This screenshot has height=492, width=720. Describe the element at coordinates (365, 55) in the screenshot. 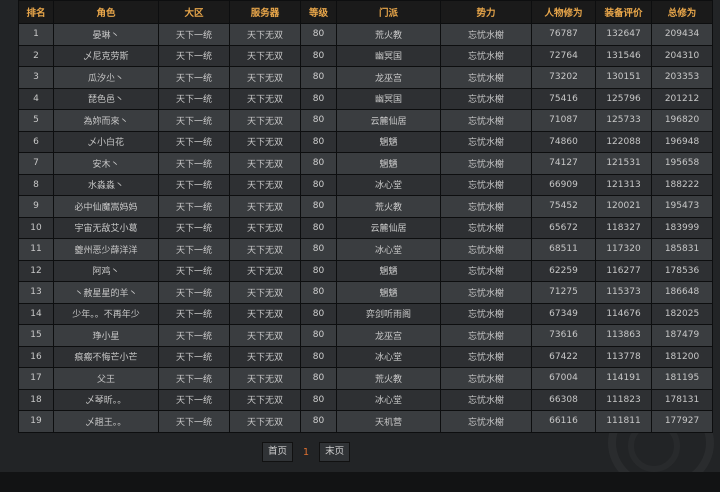

I see `table-row: 2 乄尼克劳斯 天下一统 天下无双 80 幽冥国 忘忧水榭 72764 131546 204310` at that location.